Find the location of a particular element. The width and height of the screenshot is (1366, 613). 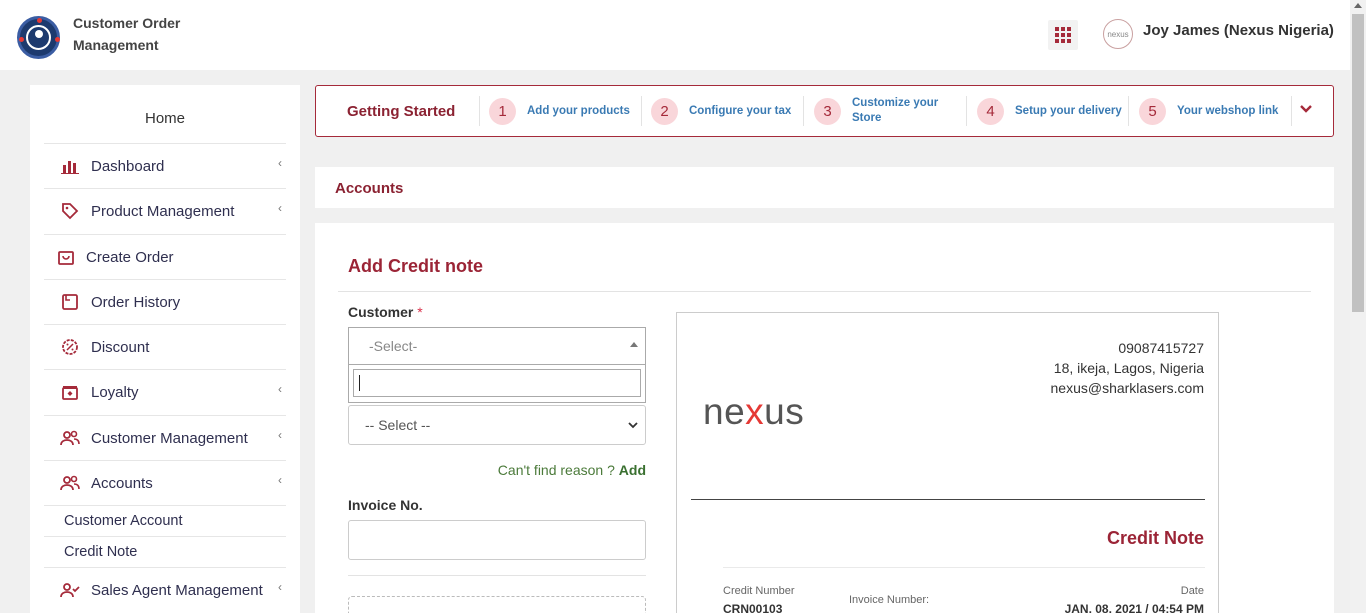

credit-number-value: CRN00103 is located at coordinates (753, 607).